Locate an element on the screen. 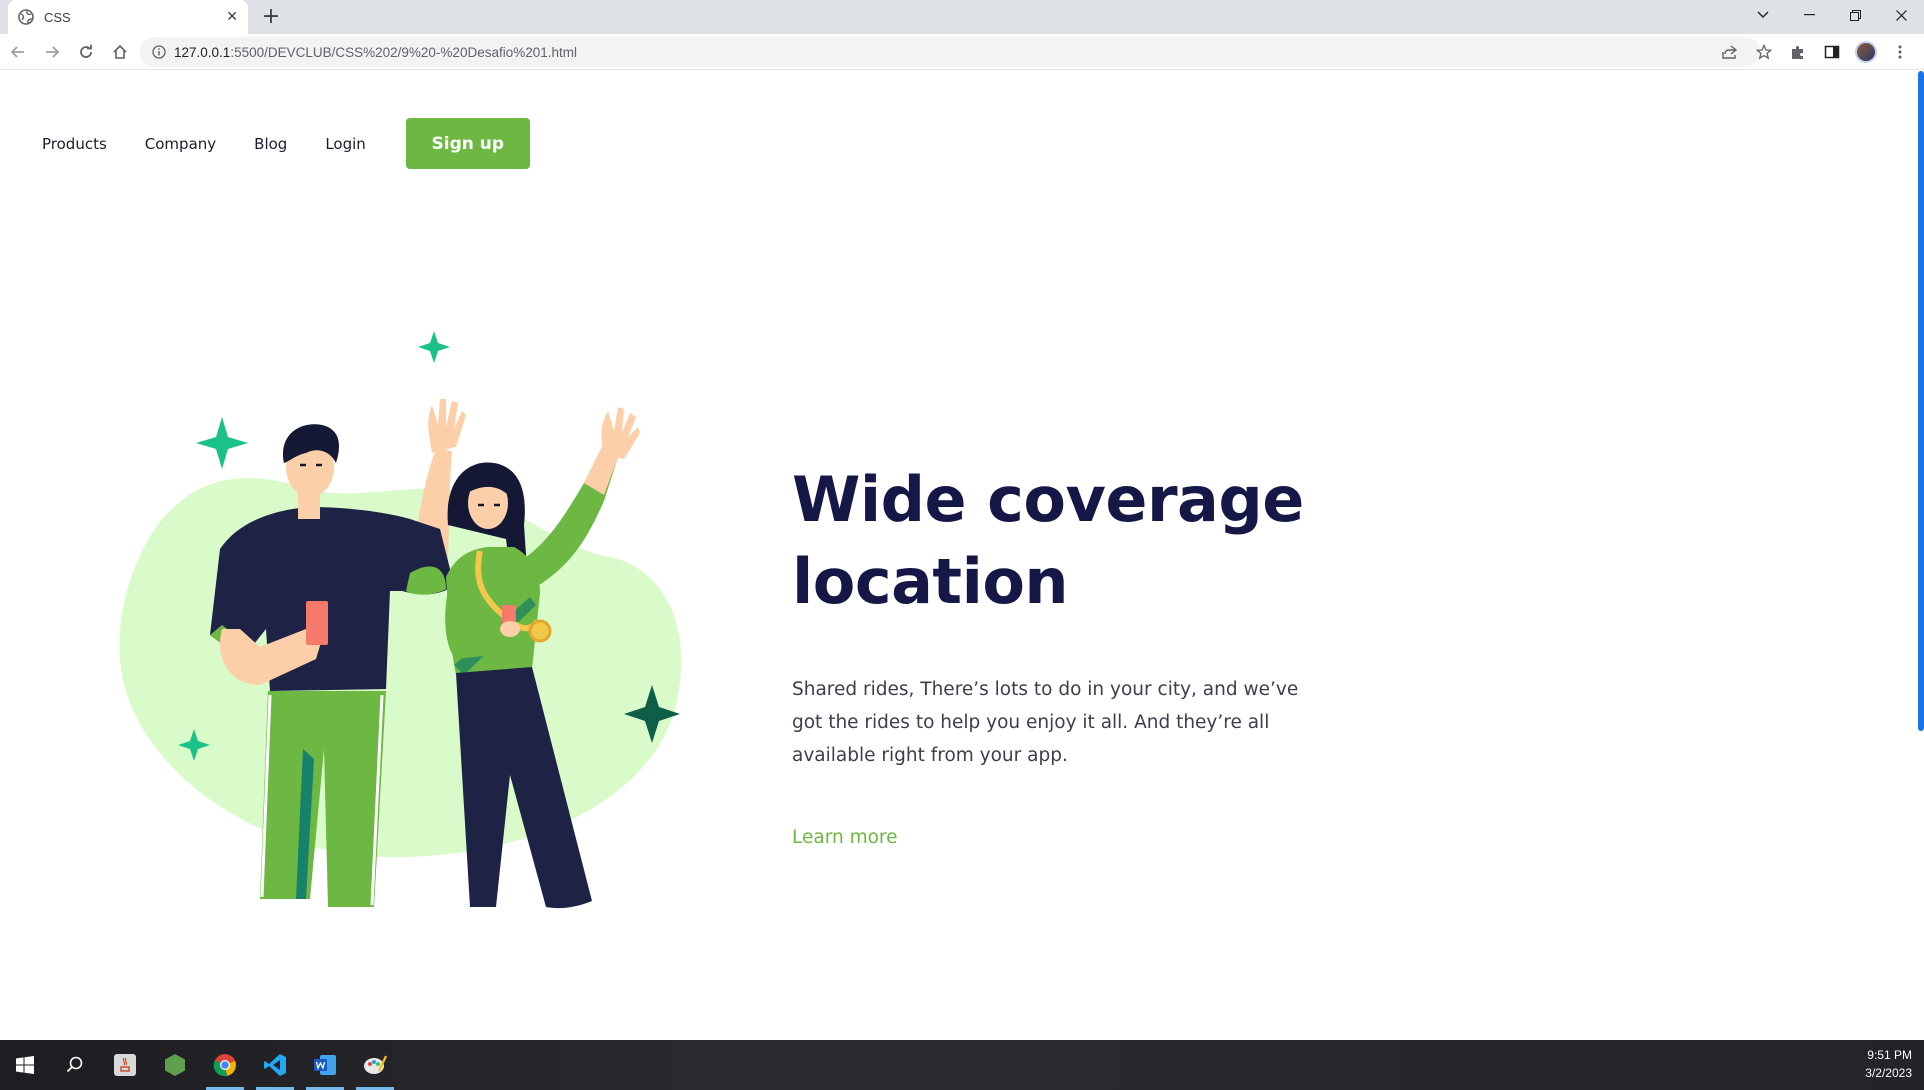  home-icon is located at coordinates (120, 51).